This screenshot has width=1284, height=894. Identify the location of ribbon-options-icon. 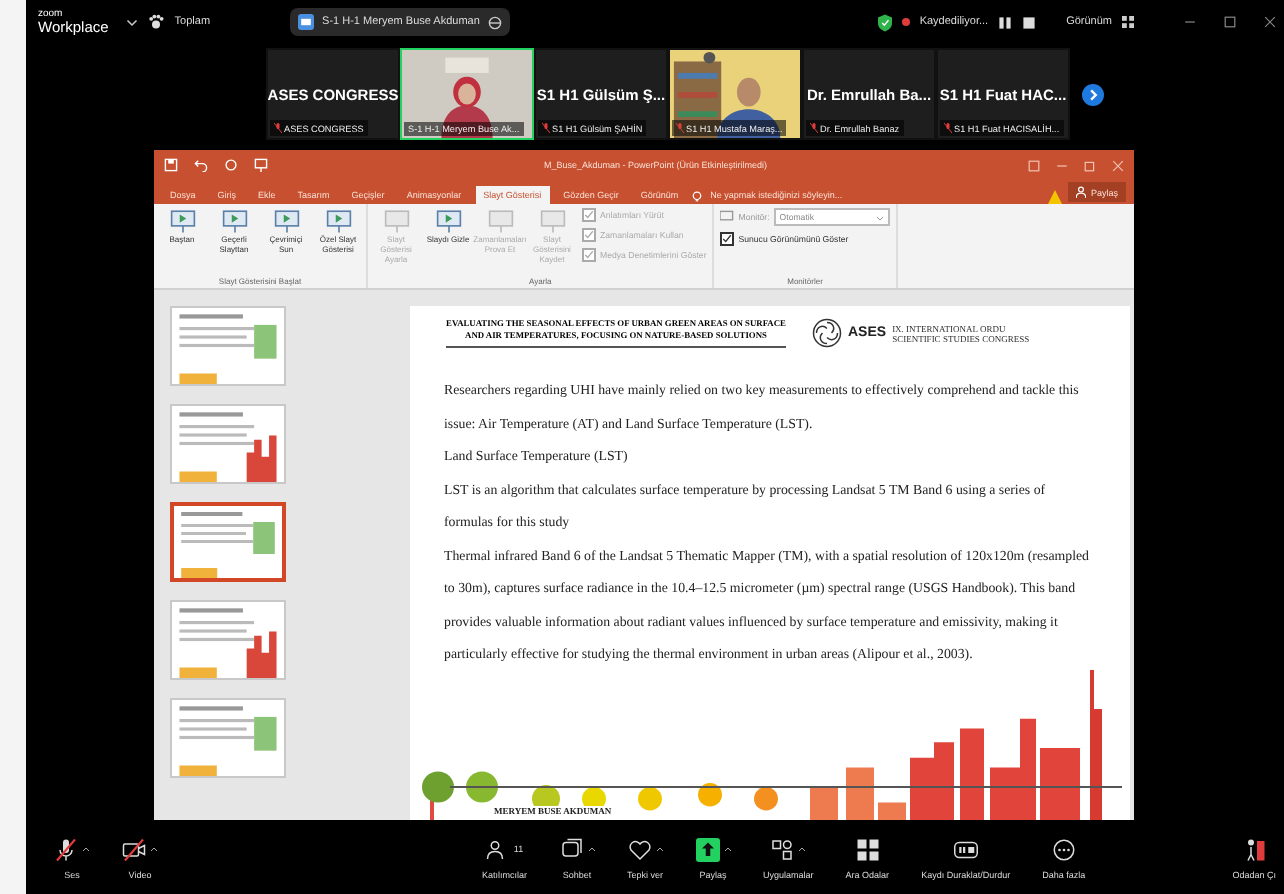
(1034, 165).